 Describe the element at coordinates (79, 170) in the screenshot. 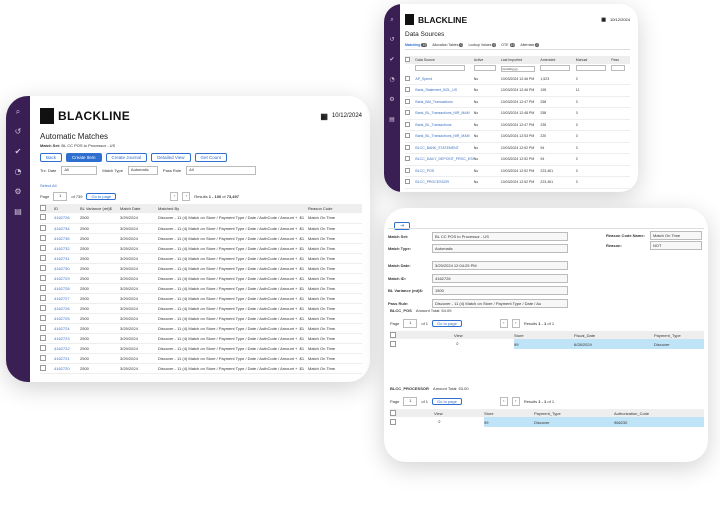

I see `trx-date-select: All` at that location.